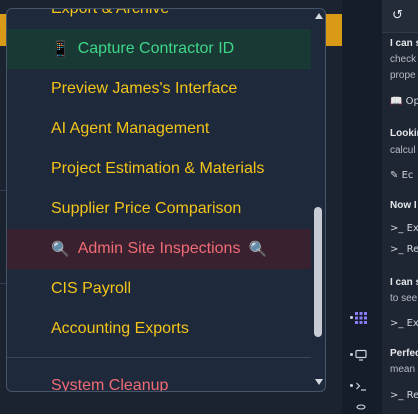 The height and width of the screenshot is (414, 418). I want to click on chat-tool-call: ✎ Ec, so click(401, 175).